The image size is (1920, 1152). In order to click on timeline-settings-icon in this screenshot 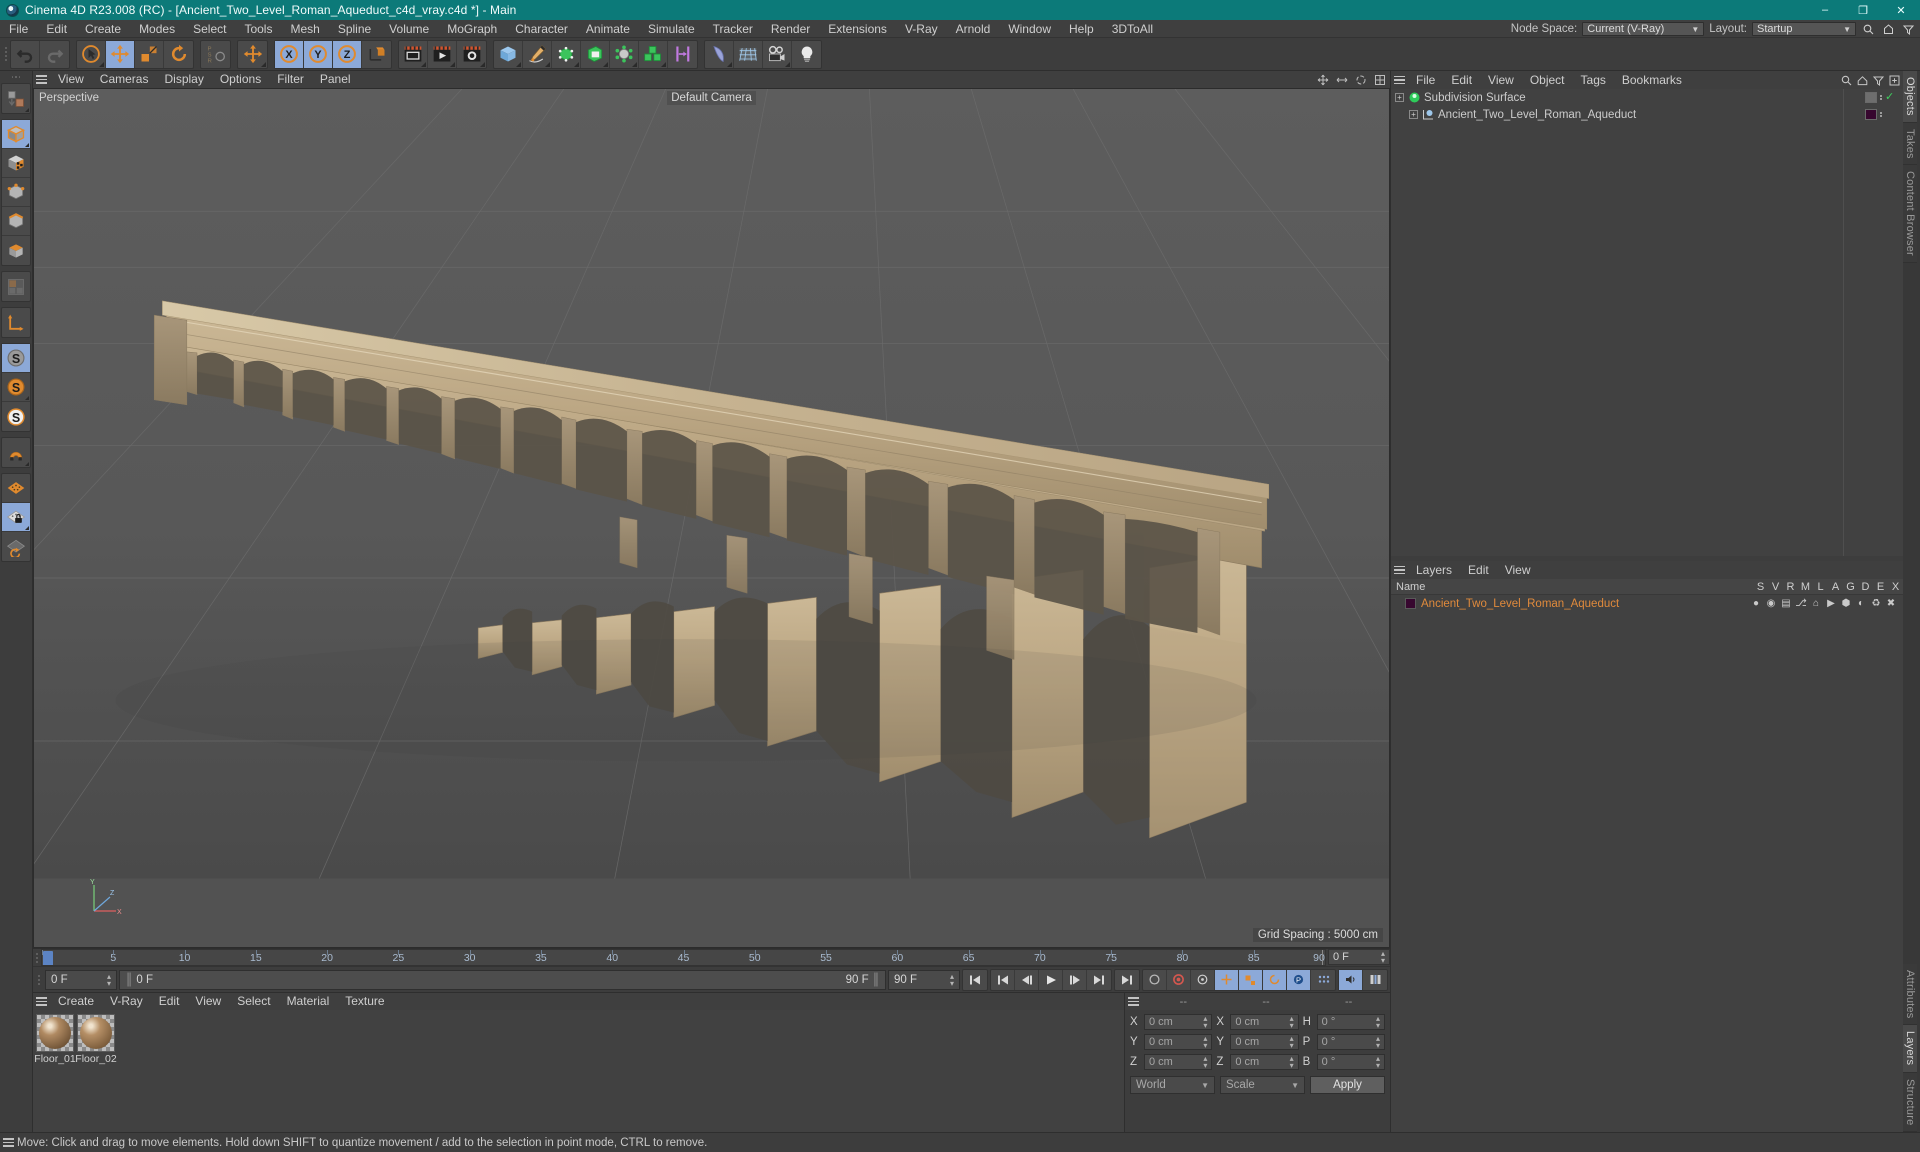, I will do `click(1375, 980)`.